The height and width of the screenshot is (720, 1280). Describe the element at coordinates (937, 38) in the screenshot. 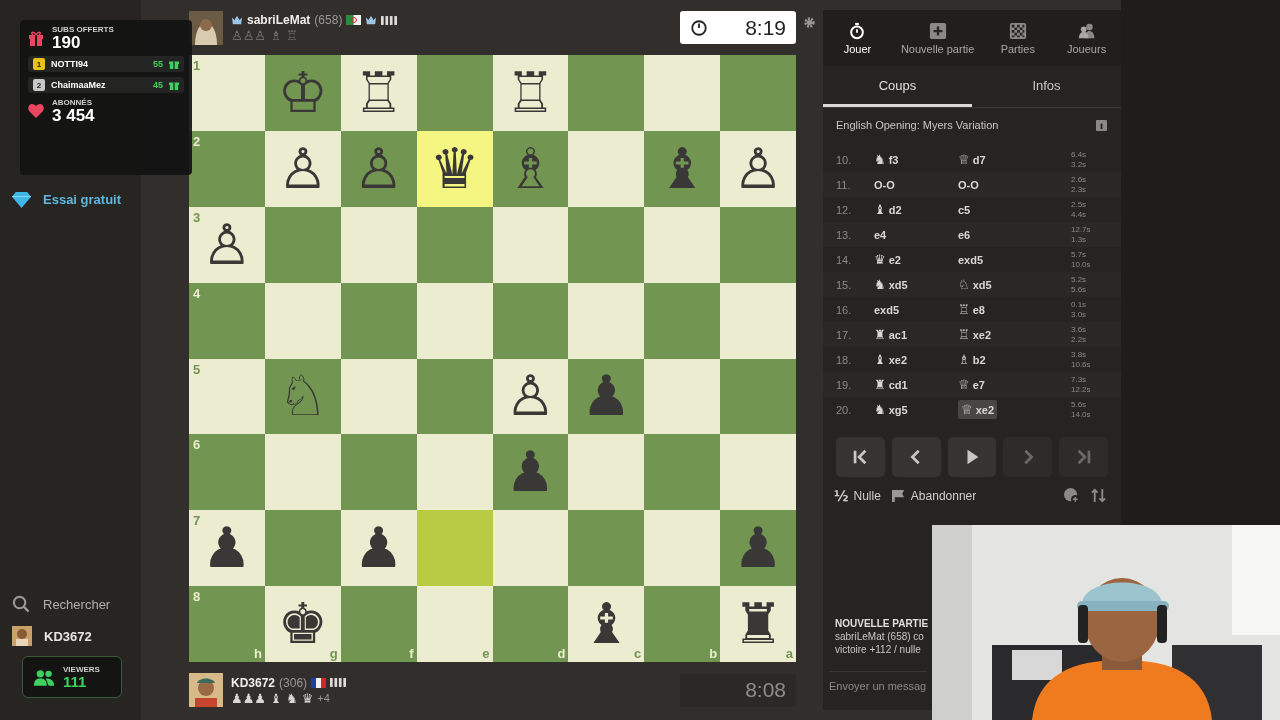

I see `nav-tab: Nouvelle partie` at that location.